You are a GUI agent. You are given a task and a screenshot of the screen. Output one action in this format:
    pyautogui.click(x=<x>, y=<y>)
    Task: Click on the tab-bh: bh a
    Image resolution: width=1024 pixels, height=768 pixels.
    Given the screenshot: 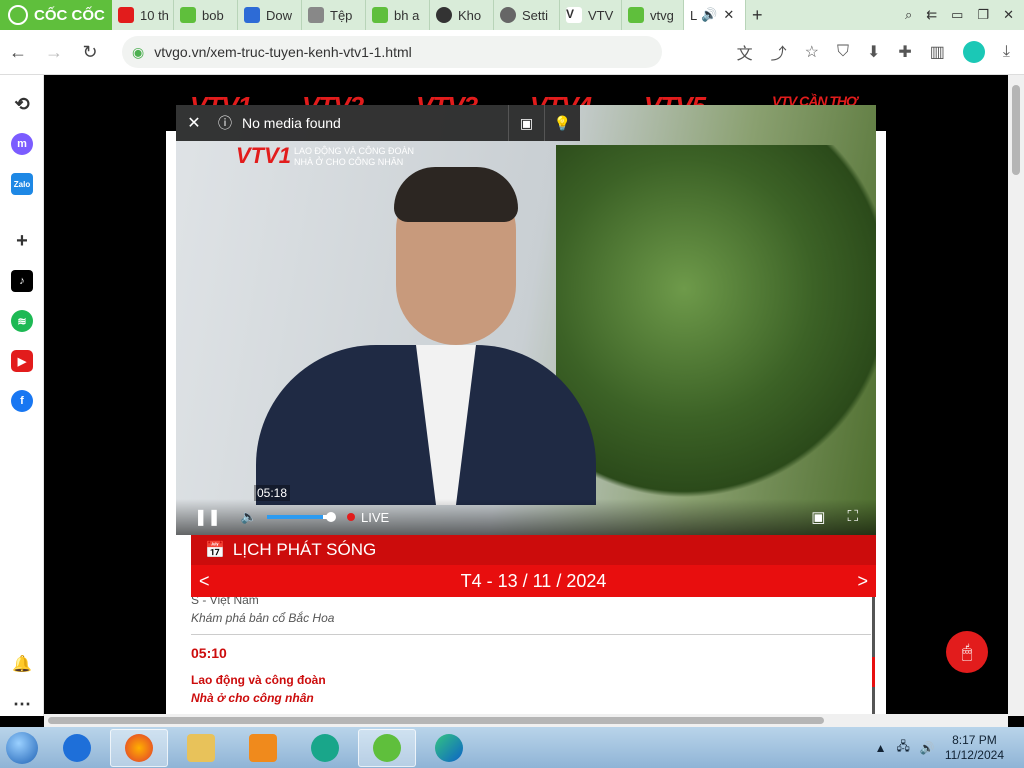 What is the action you would take?
    pyautogui.click(x=398, y=15)
    